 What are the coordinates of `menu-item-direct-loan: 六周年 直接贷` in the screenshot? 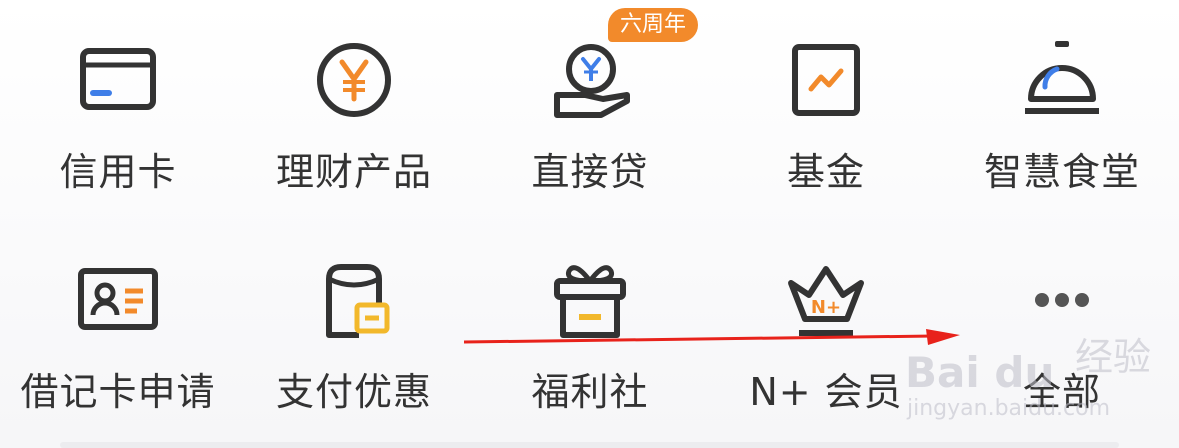 It's located at (590, 105).